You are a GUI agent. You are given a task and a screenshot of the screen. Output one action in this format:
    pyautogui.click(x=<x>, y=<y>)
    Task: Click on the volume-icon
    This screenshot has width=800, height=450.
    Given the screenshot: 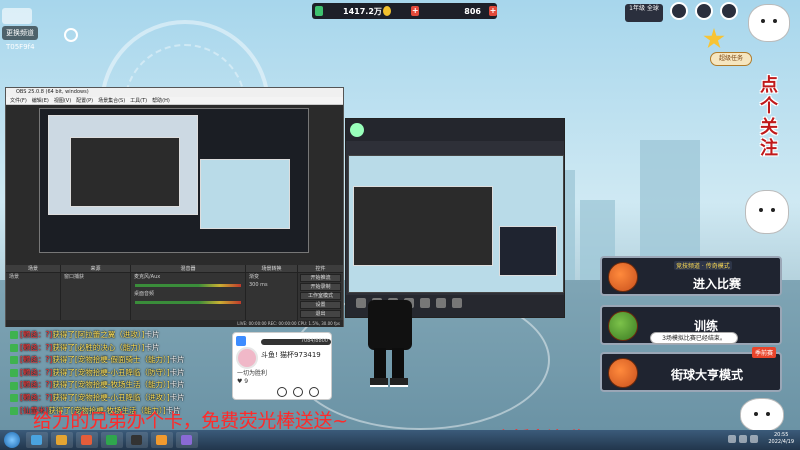 What is the action you would take?
    pyautogui.click(x=743, y=439)
    